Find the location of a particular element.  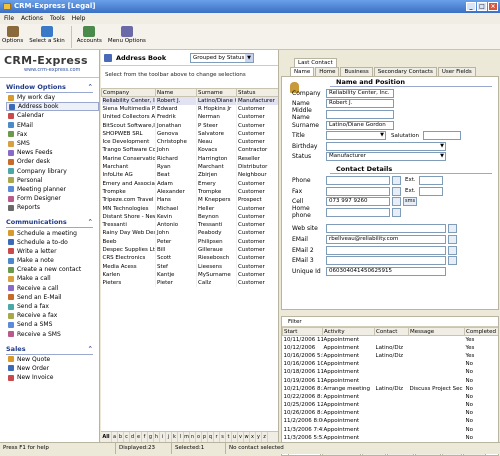

tab-business: Business is located at coordinates (356, 71).